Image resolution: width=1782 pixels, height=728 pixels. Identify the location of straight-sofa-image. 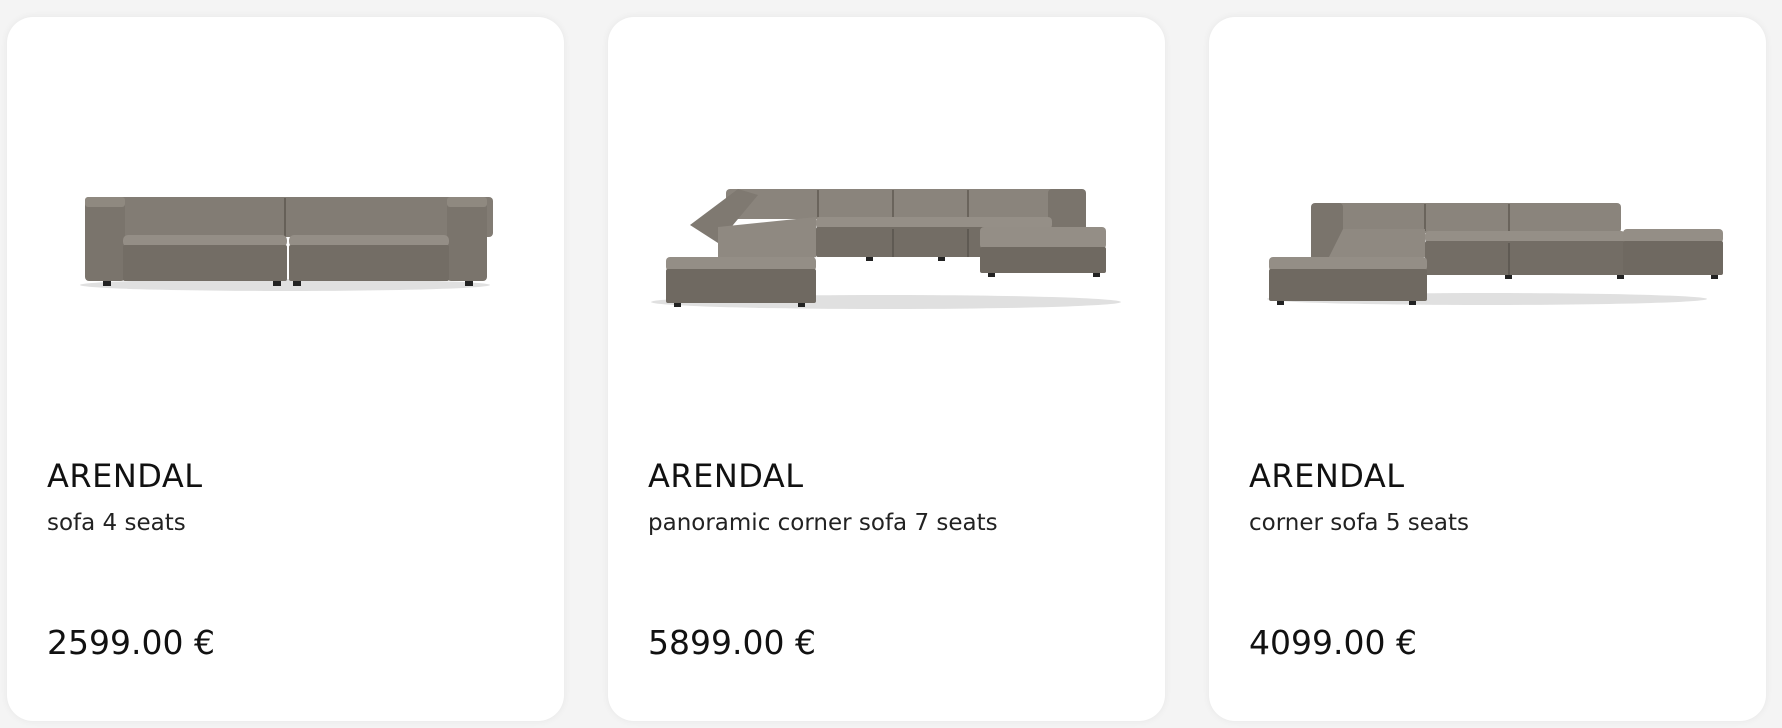
(286, 244).